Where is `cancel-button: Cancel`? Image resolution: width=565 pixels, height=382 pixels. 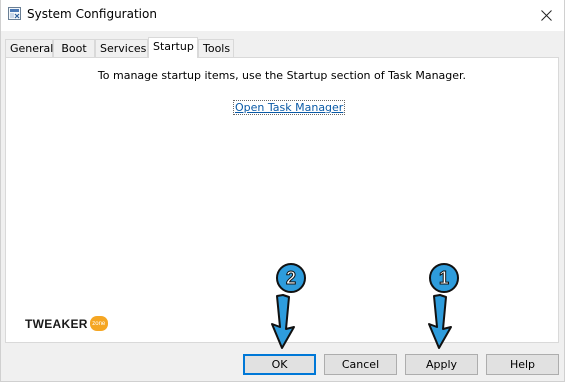 cancel-button: Cancel is located at coordinates (360, 364).